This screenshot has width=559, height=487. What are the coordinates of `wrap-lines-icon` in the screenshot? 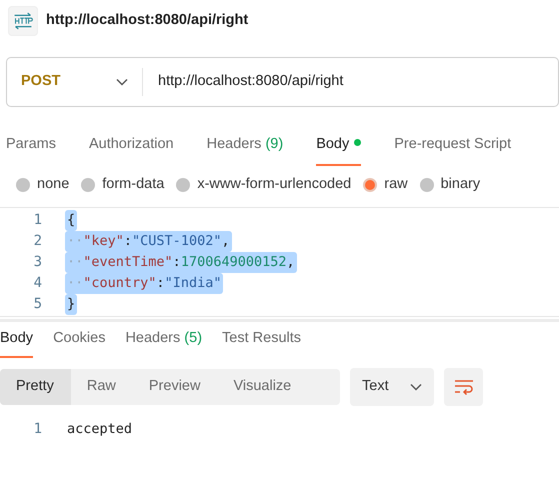 It's located at (464, 387).